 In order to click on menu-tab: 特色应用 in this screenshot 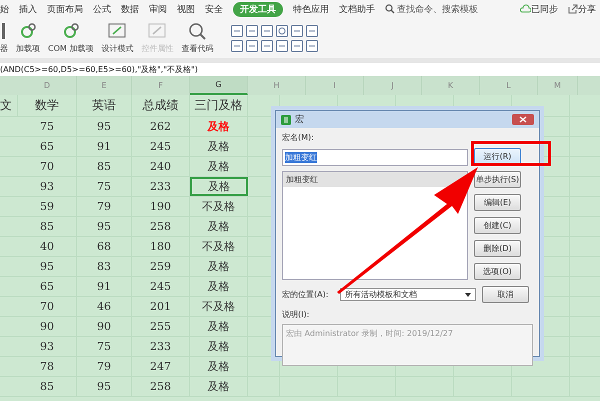, I will do `click(311, 9)`.